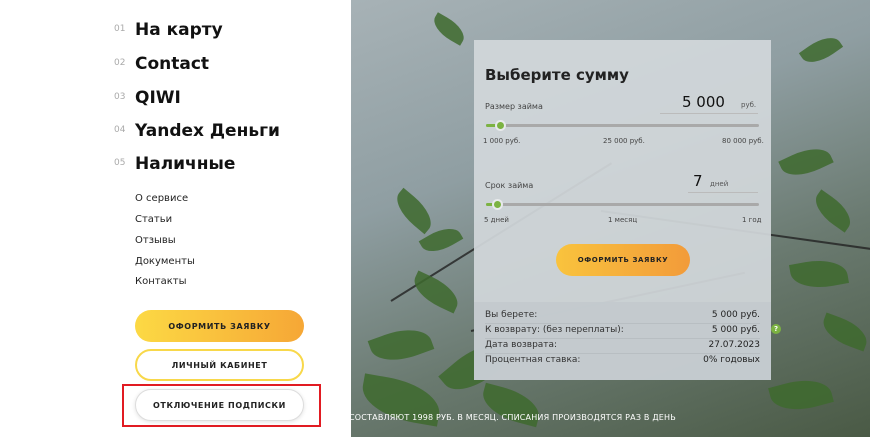  I want to click on term-tick-max: 1 год, so click(752, 220).